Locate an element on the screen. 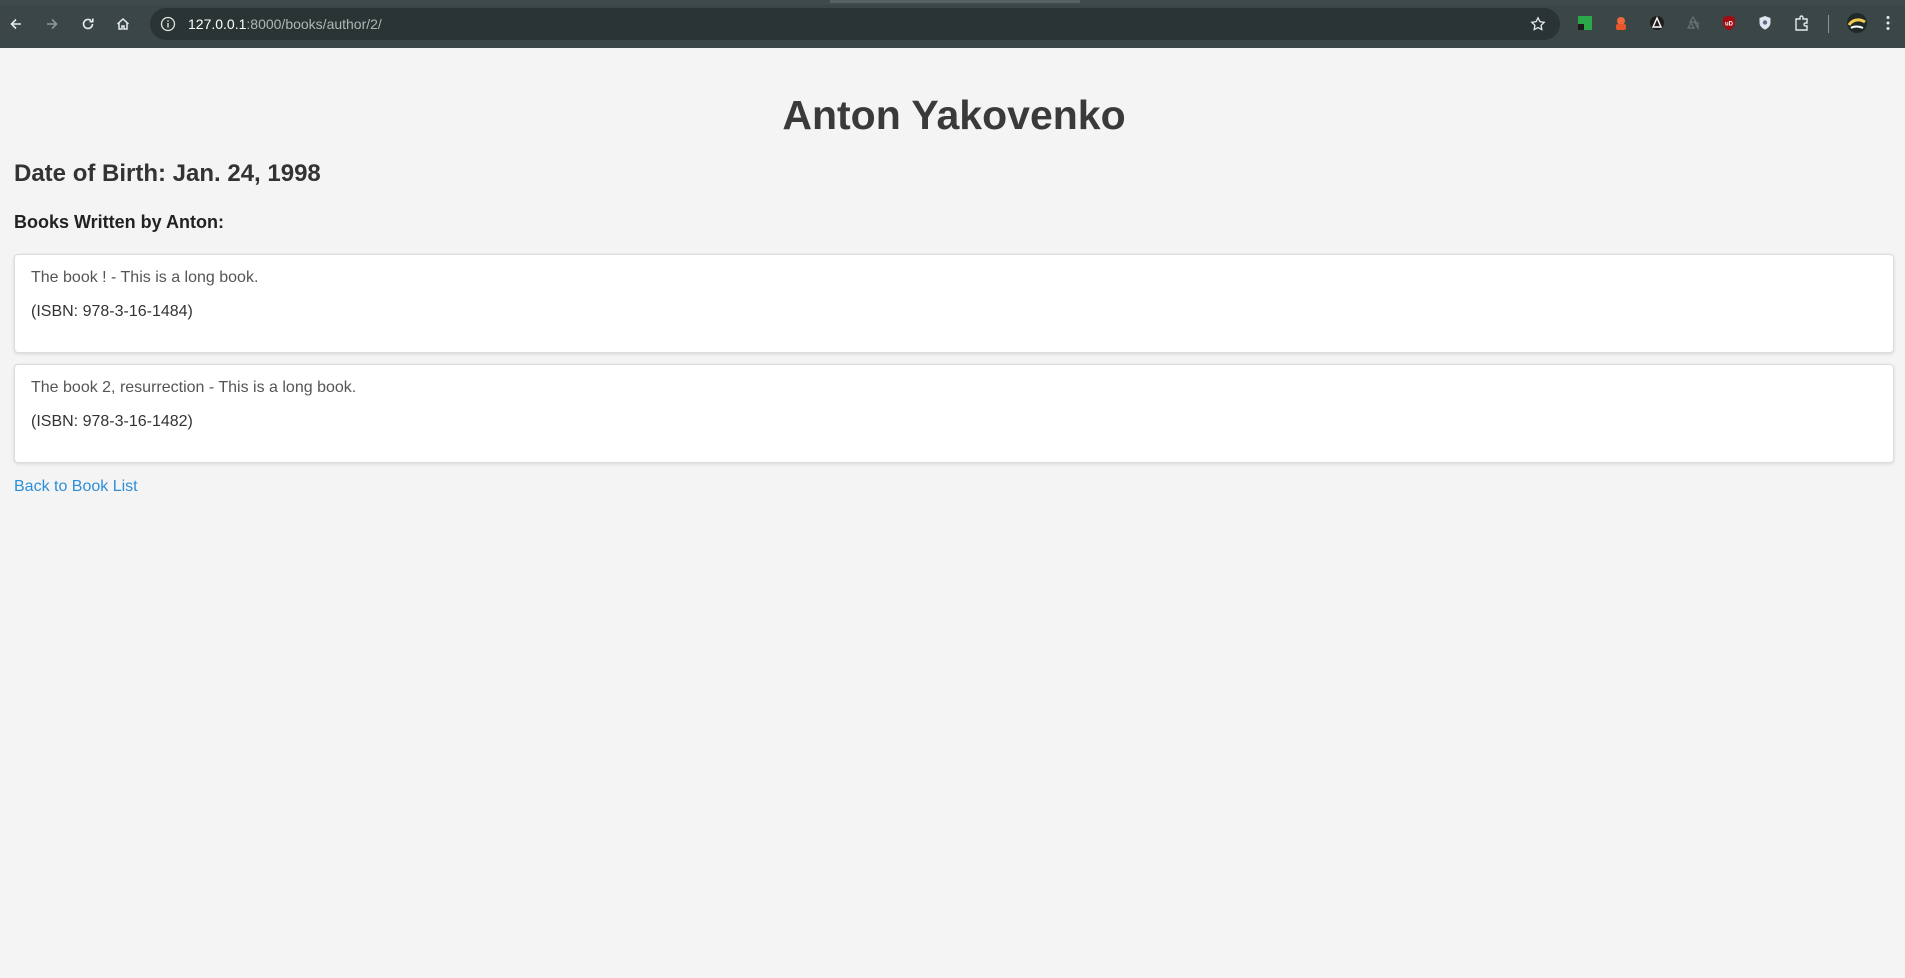  extension-shield-icon is located at coordinates (1765, 23).